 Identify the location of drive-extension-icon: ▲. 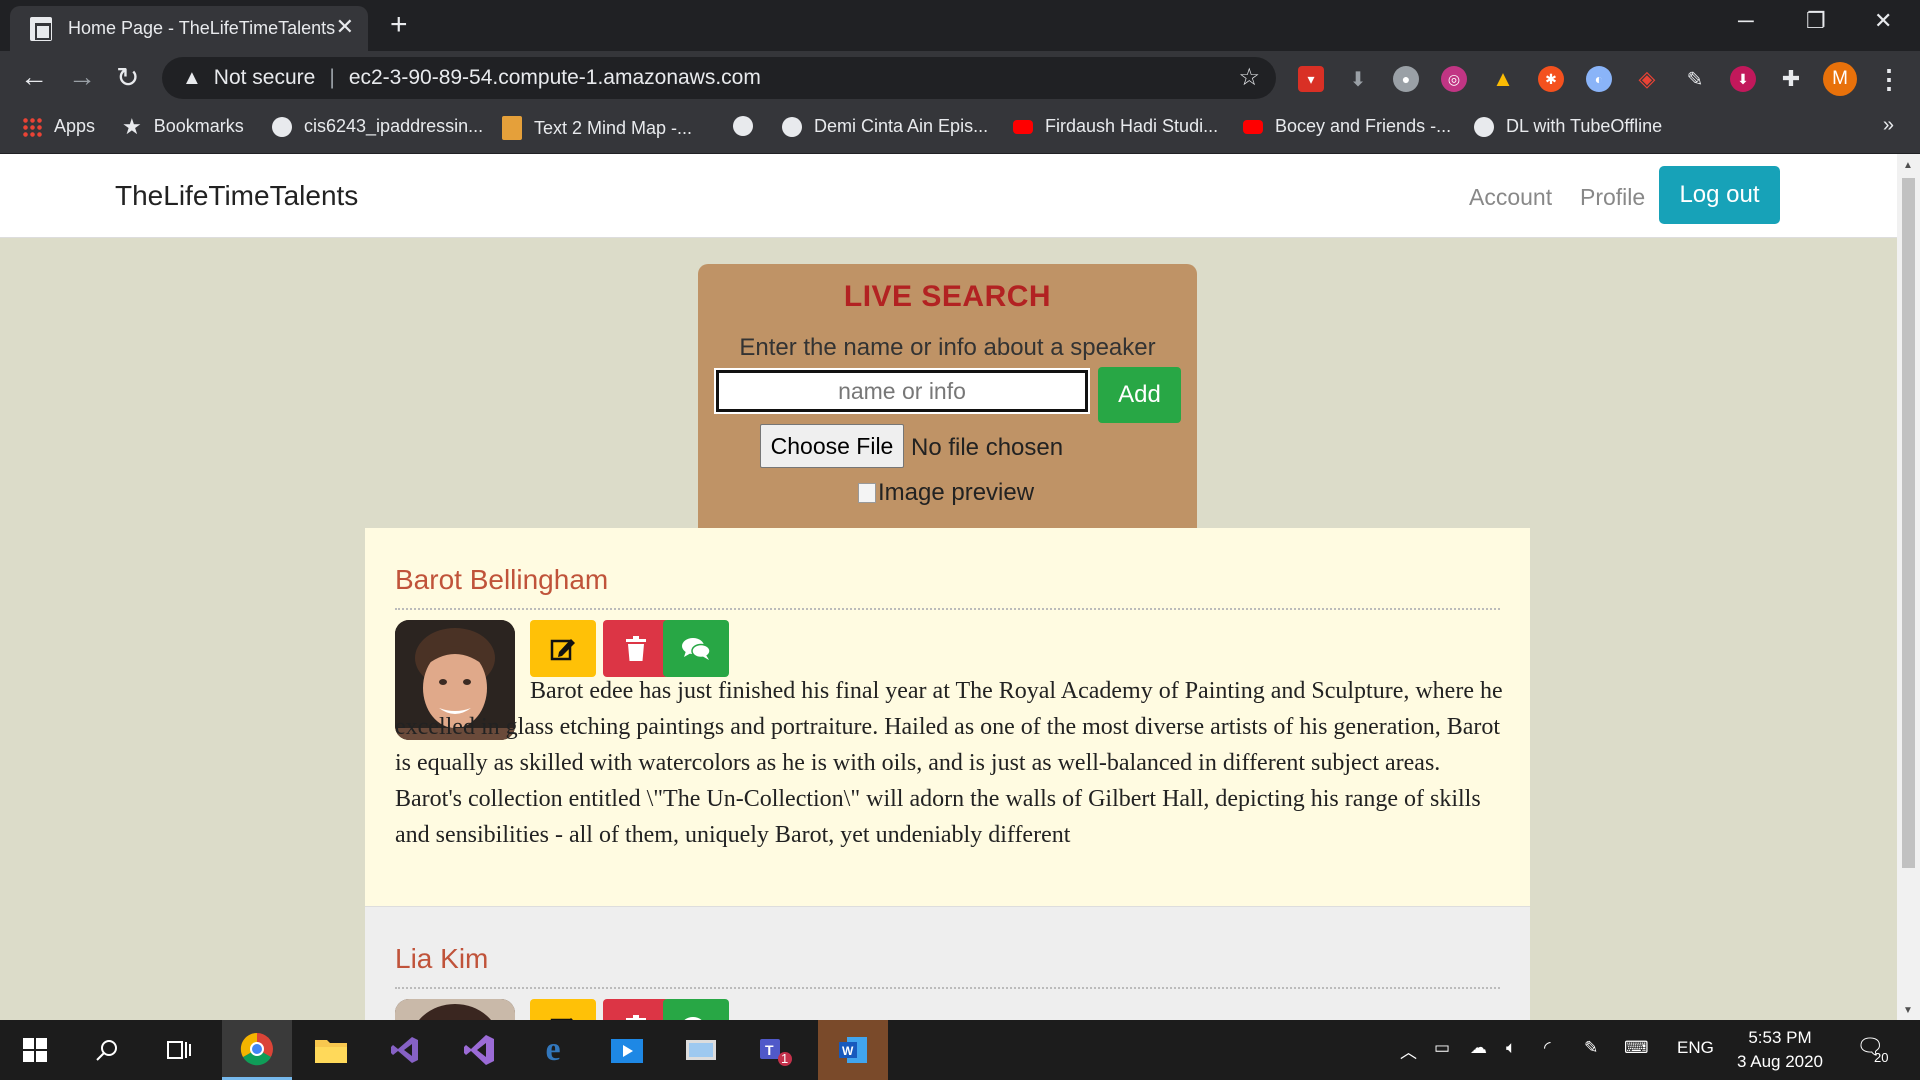
(1503, 79).